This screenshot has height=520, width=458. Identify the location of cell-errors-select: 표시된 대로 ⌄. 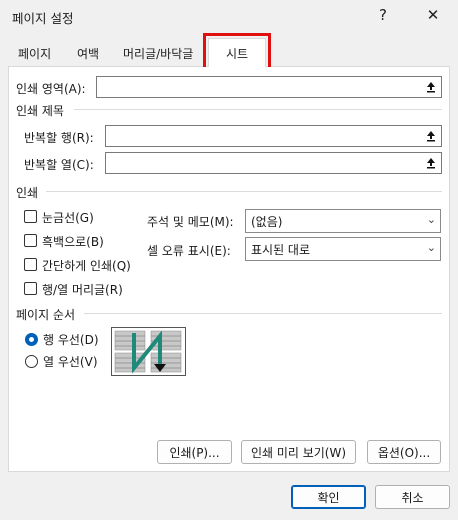
(343, 249).